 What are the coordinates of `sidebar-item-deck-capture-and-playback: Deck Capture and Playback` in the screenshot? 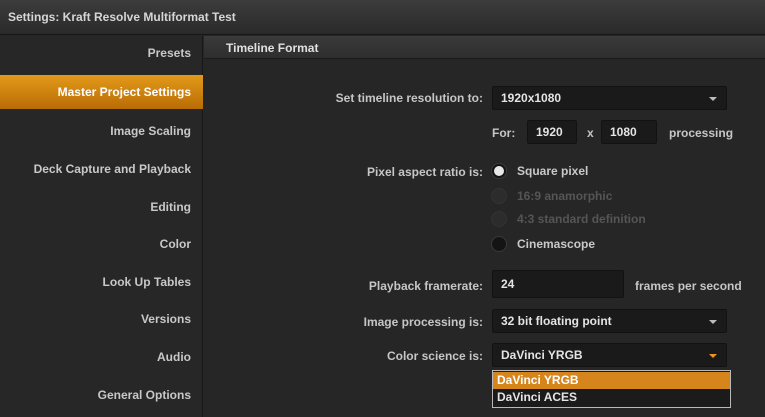 It's located at (101, 169).